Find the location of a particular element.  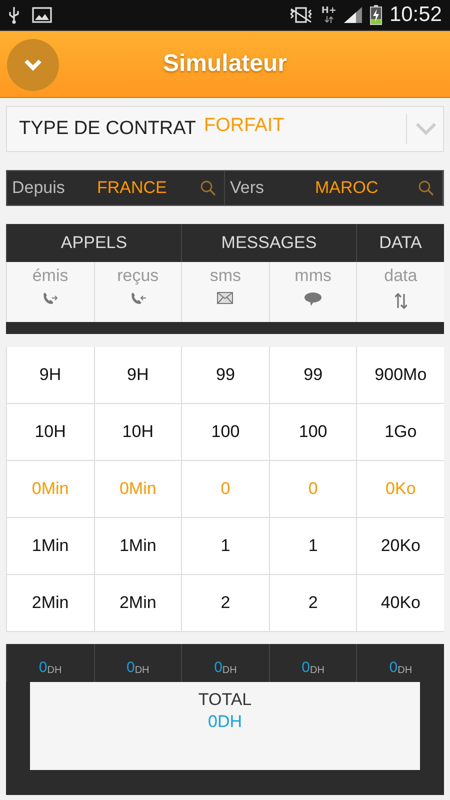

contract-label: TYPE DE CONTRAT is located at coordinates (107, 129).